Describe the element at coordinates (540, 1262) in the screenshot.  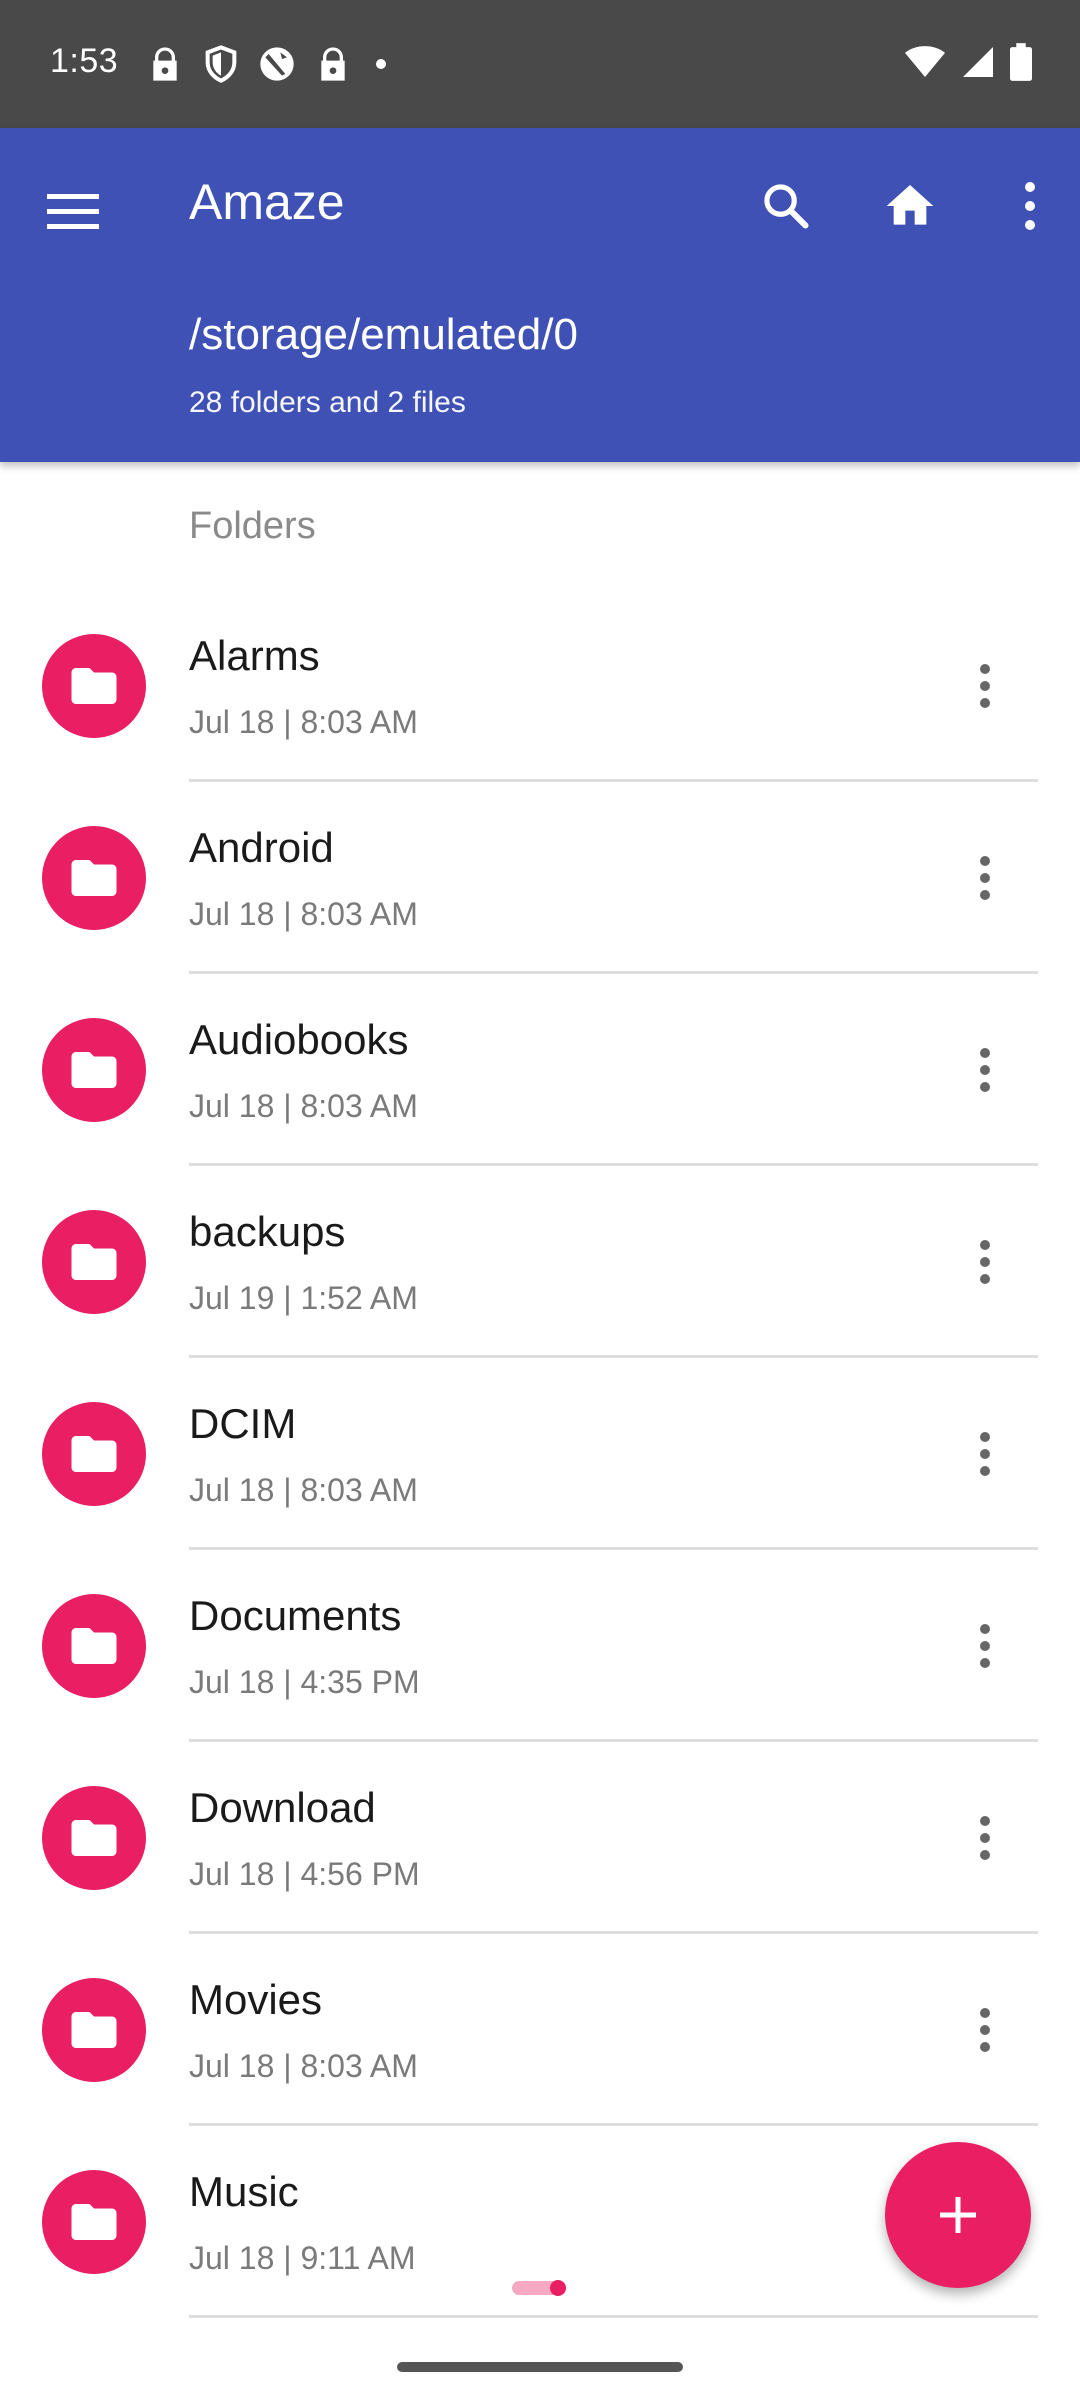
I see `folder-row: backups Jul 19 | 1:52 AM` at that location.